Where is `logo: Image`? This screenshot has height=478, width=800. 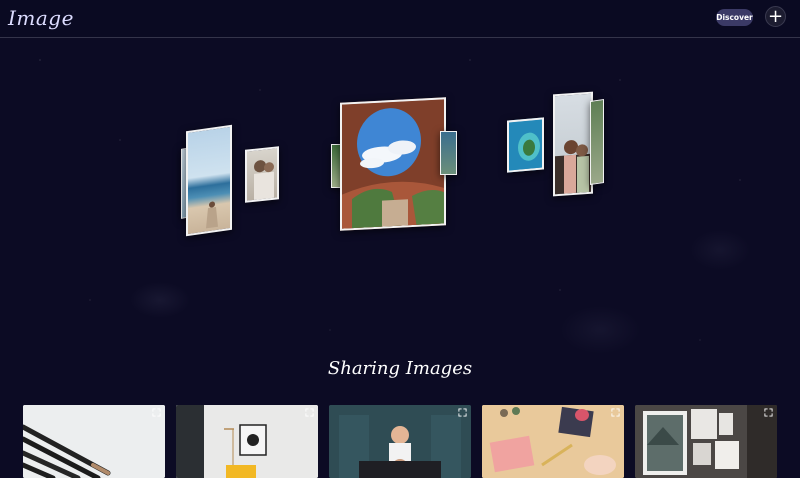 logo: Image is located at coordinates (41, 18).